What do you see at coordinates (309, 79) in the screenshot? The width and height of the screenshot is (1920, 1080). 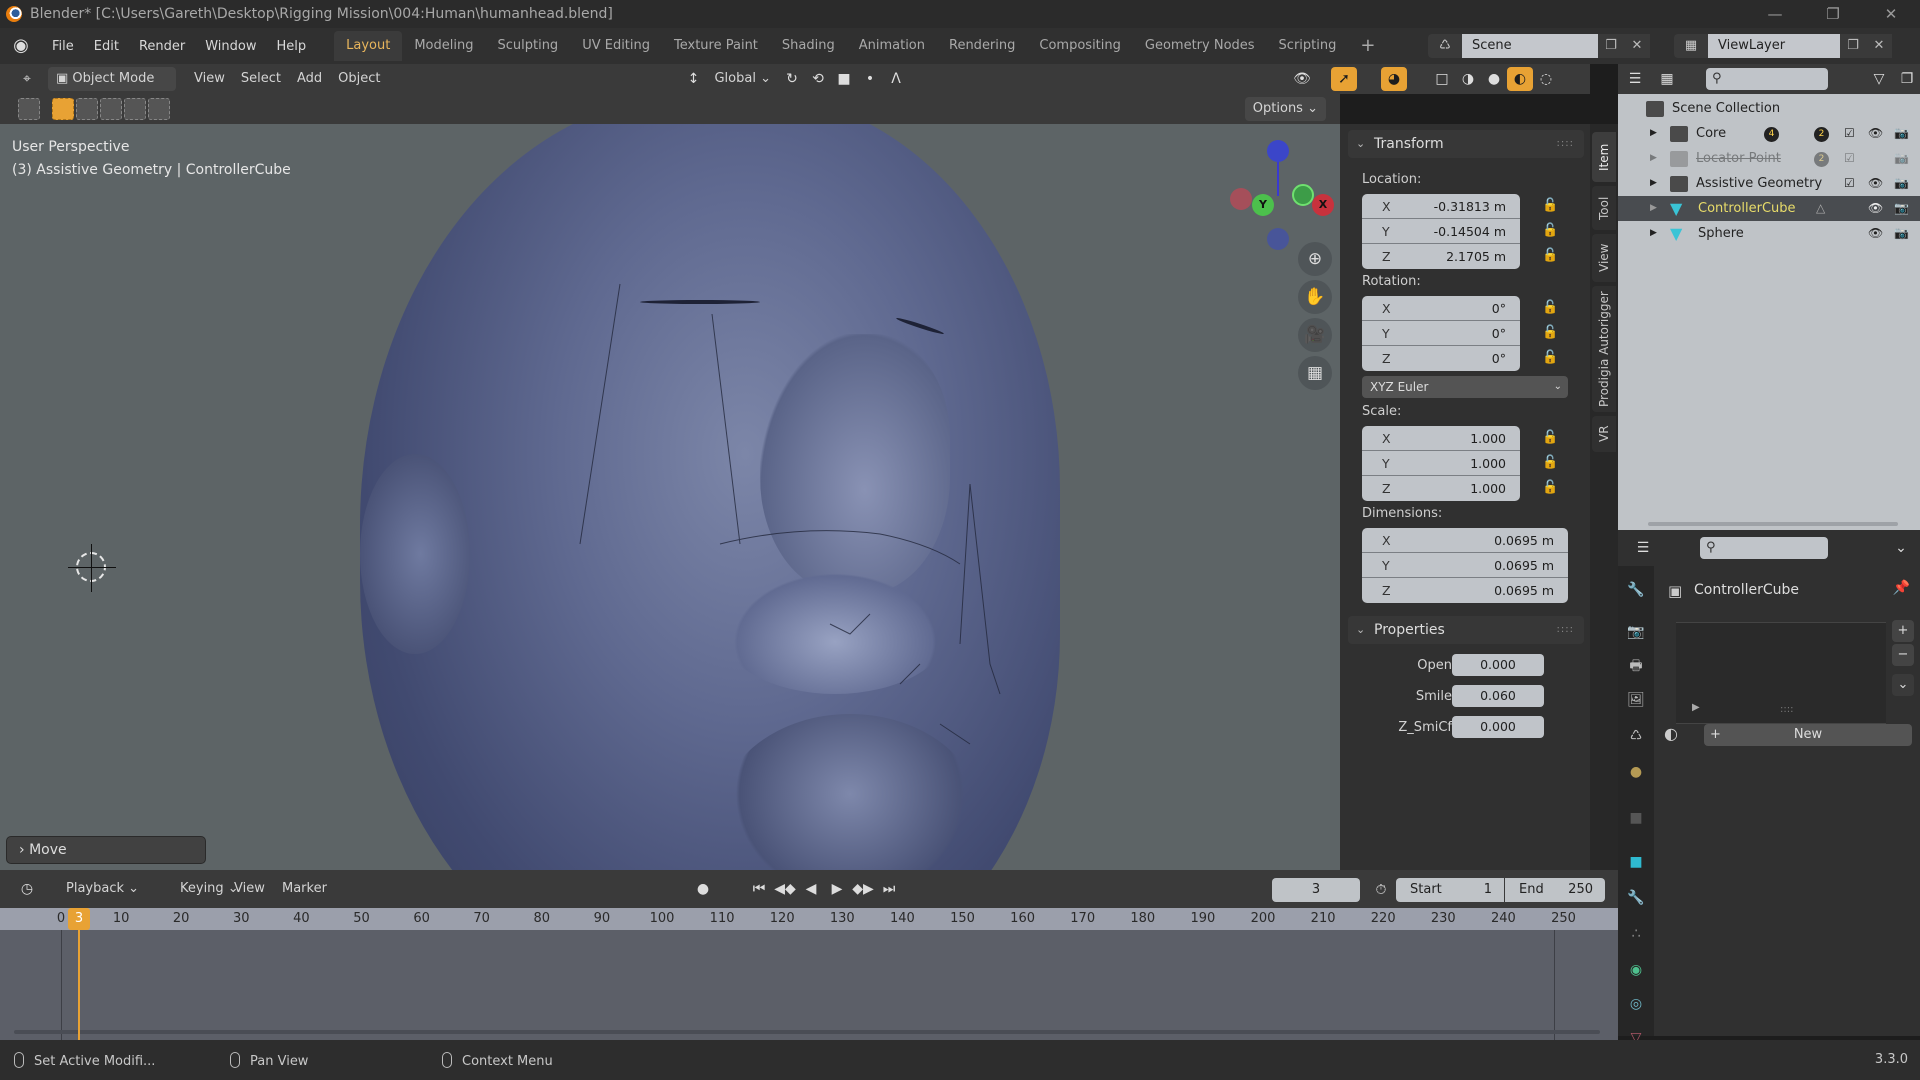 I see `menu-add: Add` at bounding box center [309, 79].